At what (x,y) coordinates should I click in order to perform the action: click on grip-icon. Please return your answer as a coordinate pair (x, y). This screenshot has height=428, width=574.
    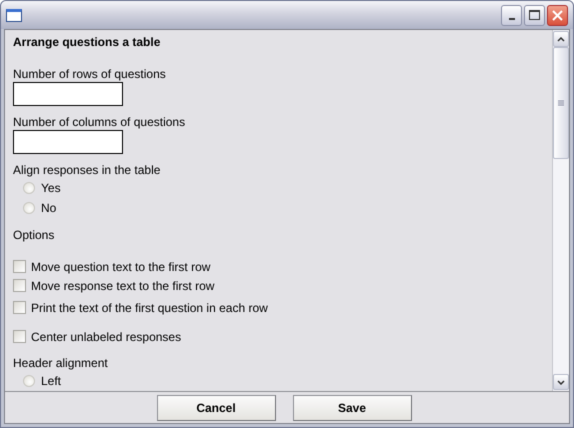
    Looking at the image, I should click on (561, 103).